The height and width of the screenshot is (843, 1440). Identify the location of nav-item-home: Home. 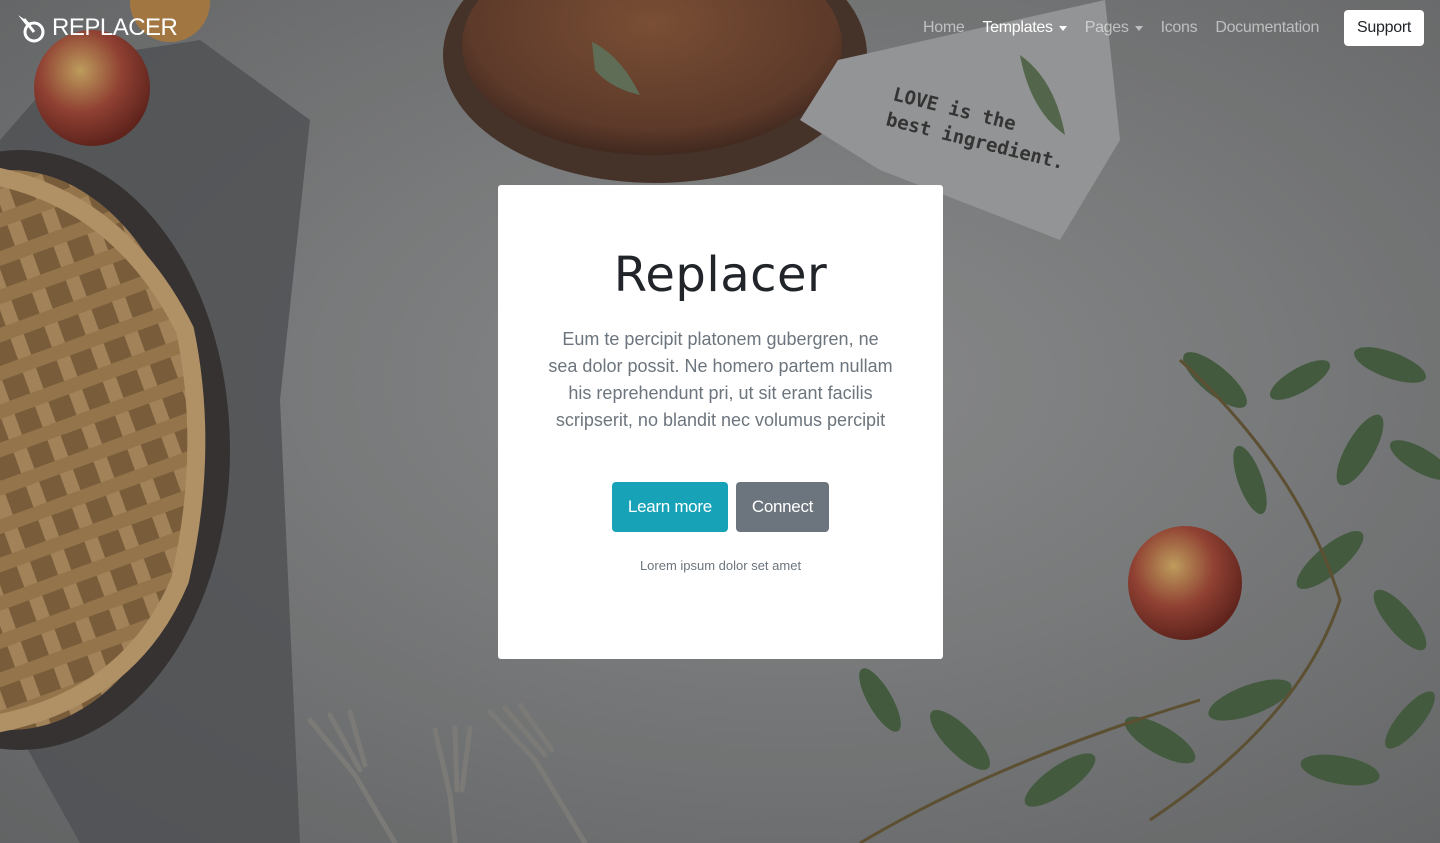
(943, 28).